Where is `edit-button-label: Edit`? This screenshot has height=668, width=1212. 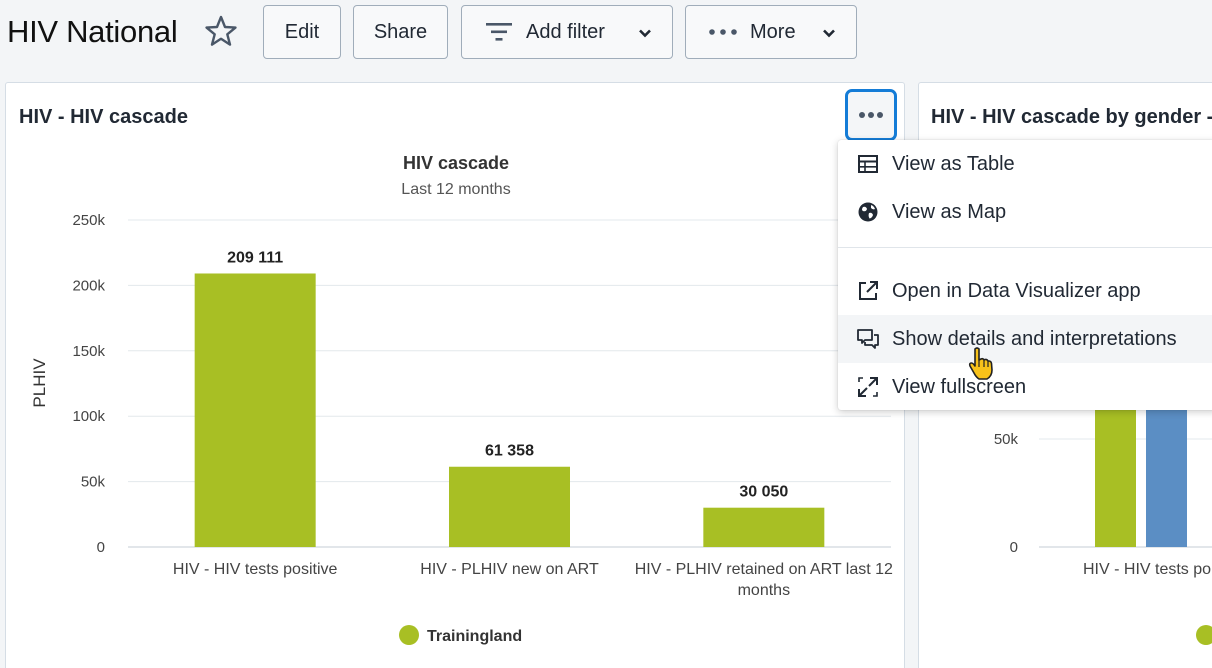 edit-button-label: Edit is located at coordinates (302, 31).